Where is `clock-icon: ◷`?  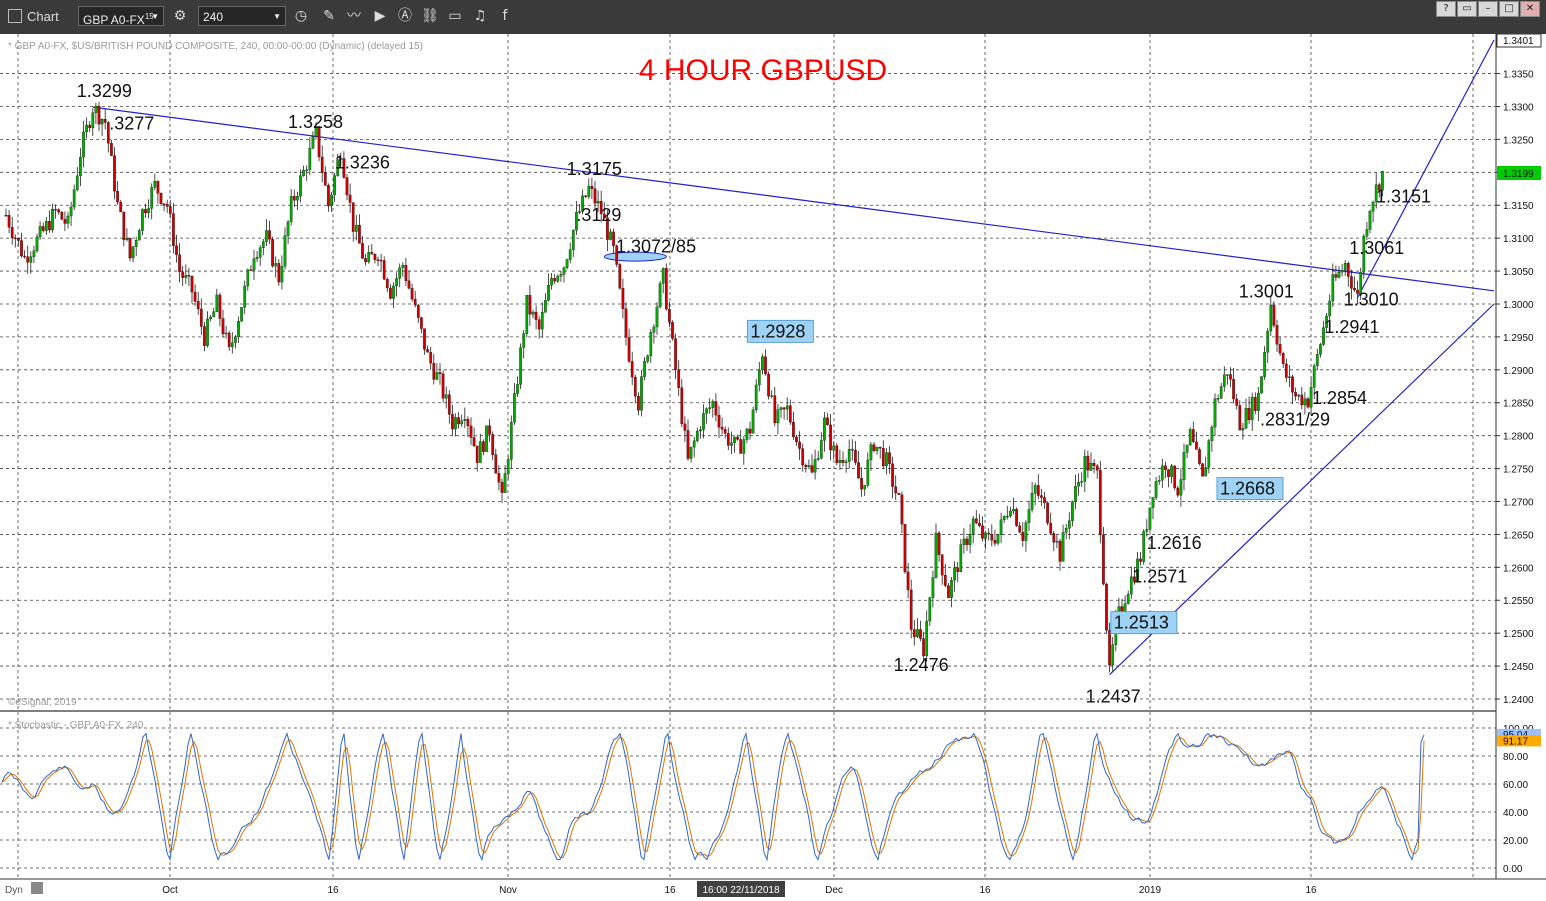
clock-icon: ◷ is located at coordinates (301, 16).